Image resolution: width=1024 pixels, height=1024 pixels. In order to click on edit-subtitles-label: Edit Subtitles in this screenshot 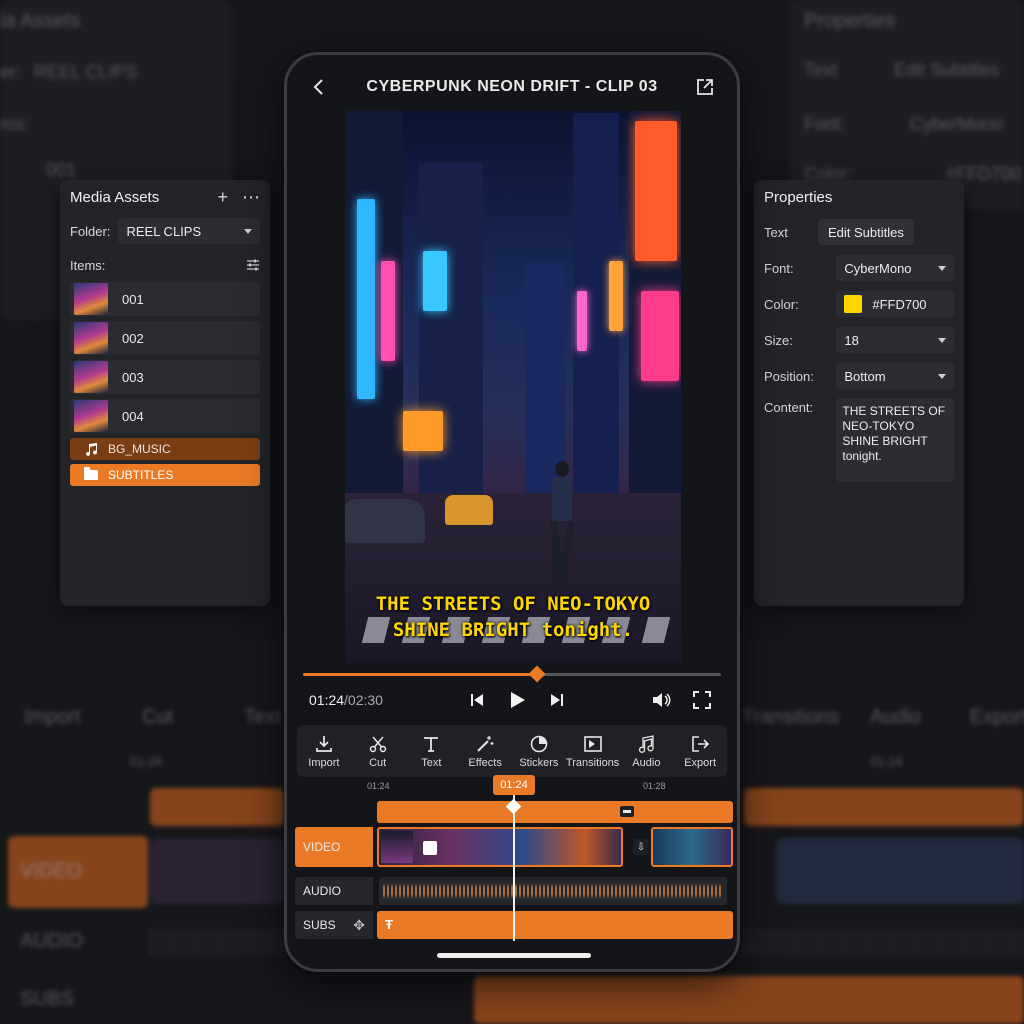, I will do `click(866, 232)`.